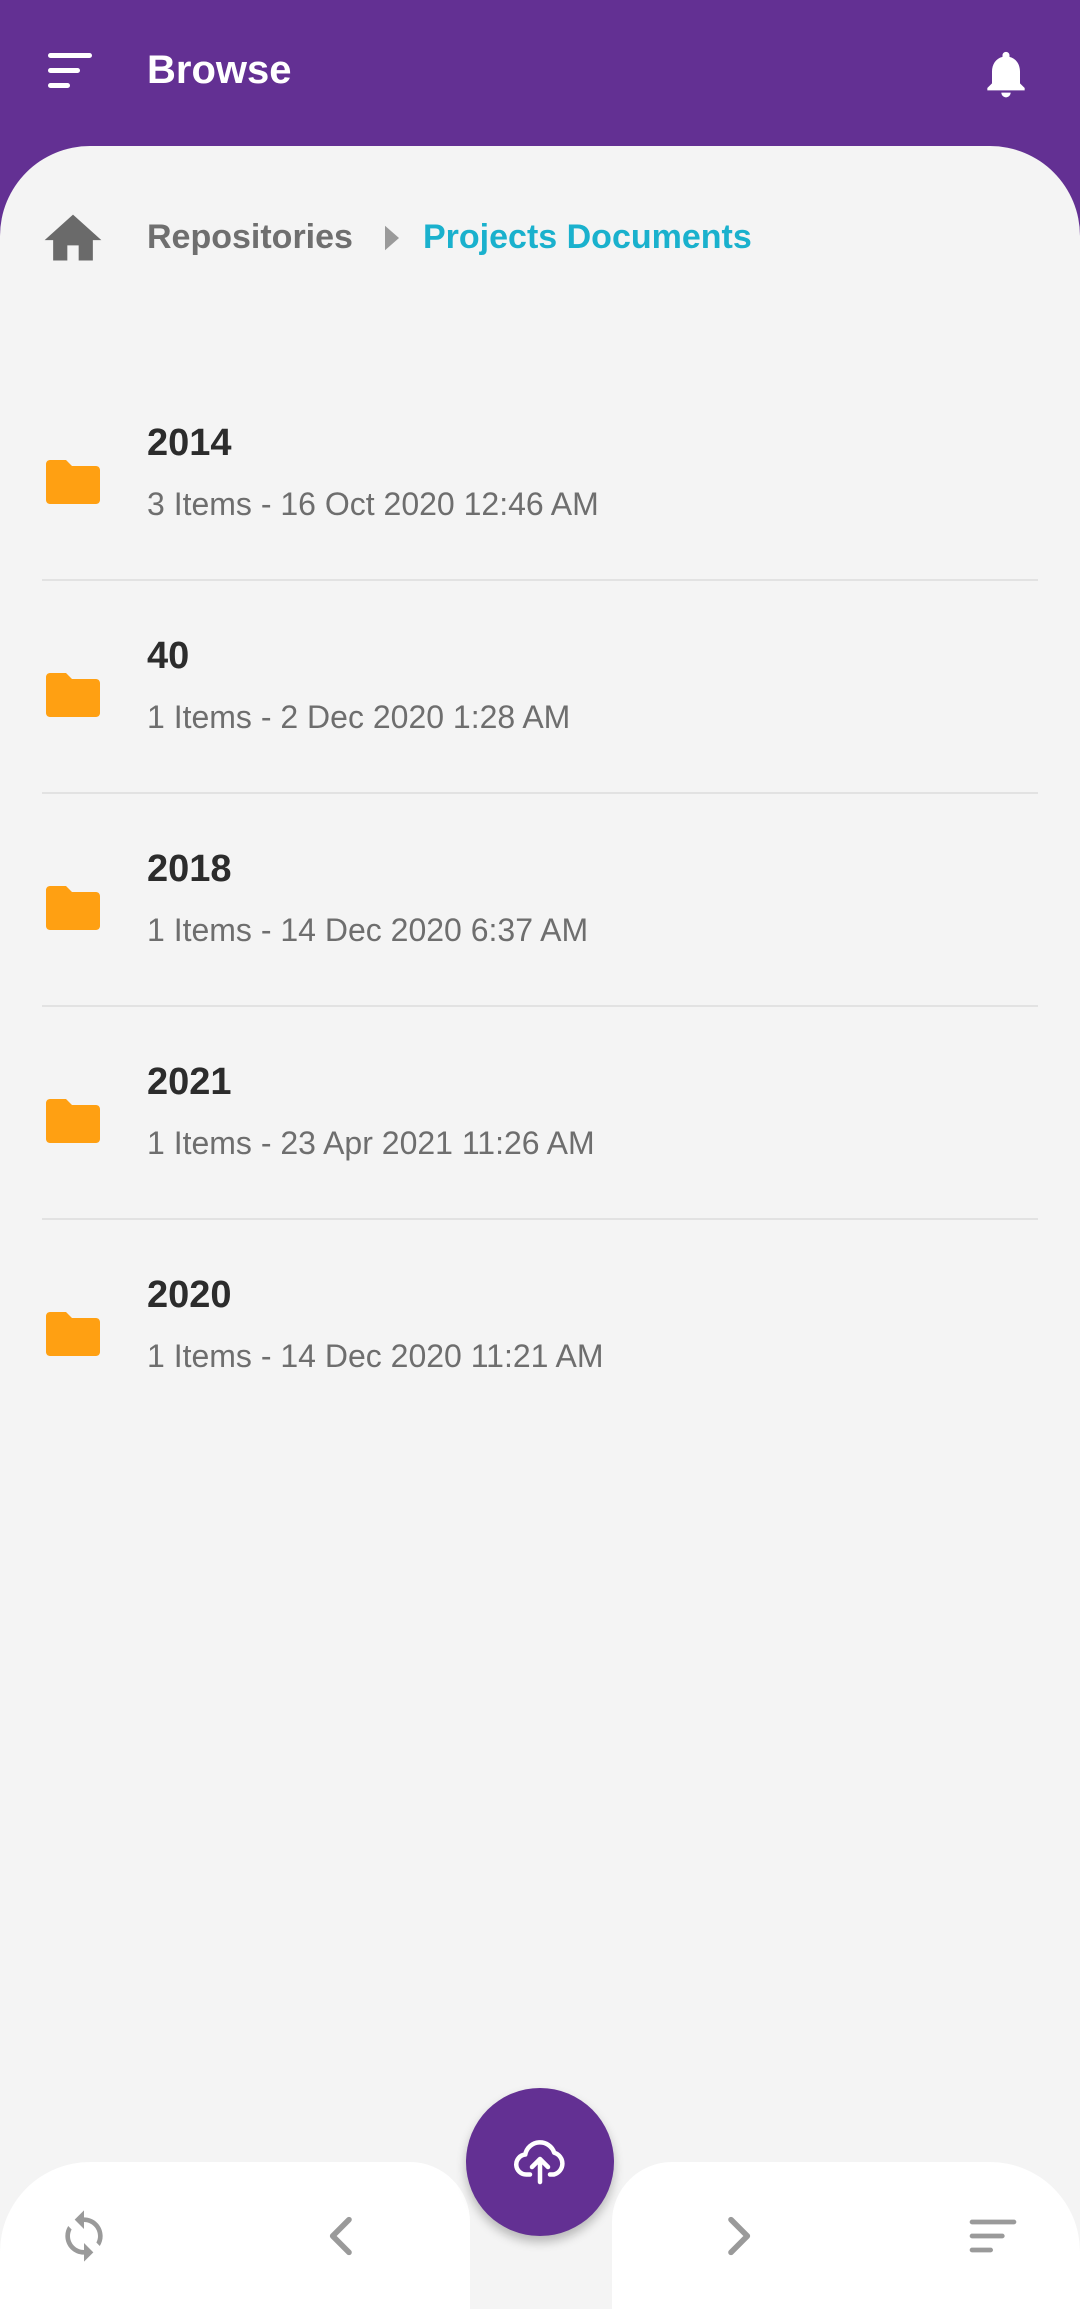 The width and height of the screenshot is (1080, 2309). Describe the element at coordinates (189, 443) in the screenshot. I see `folder-name: 2014` at that location.